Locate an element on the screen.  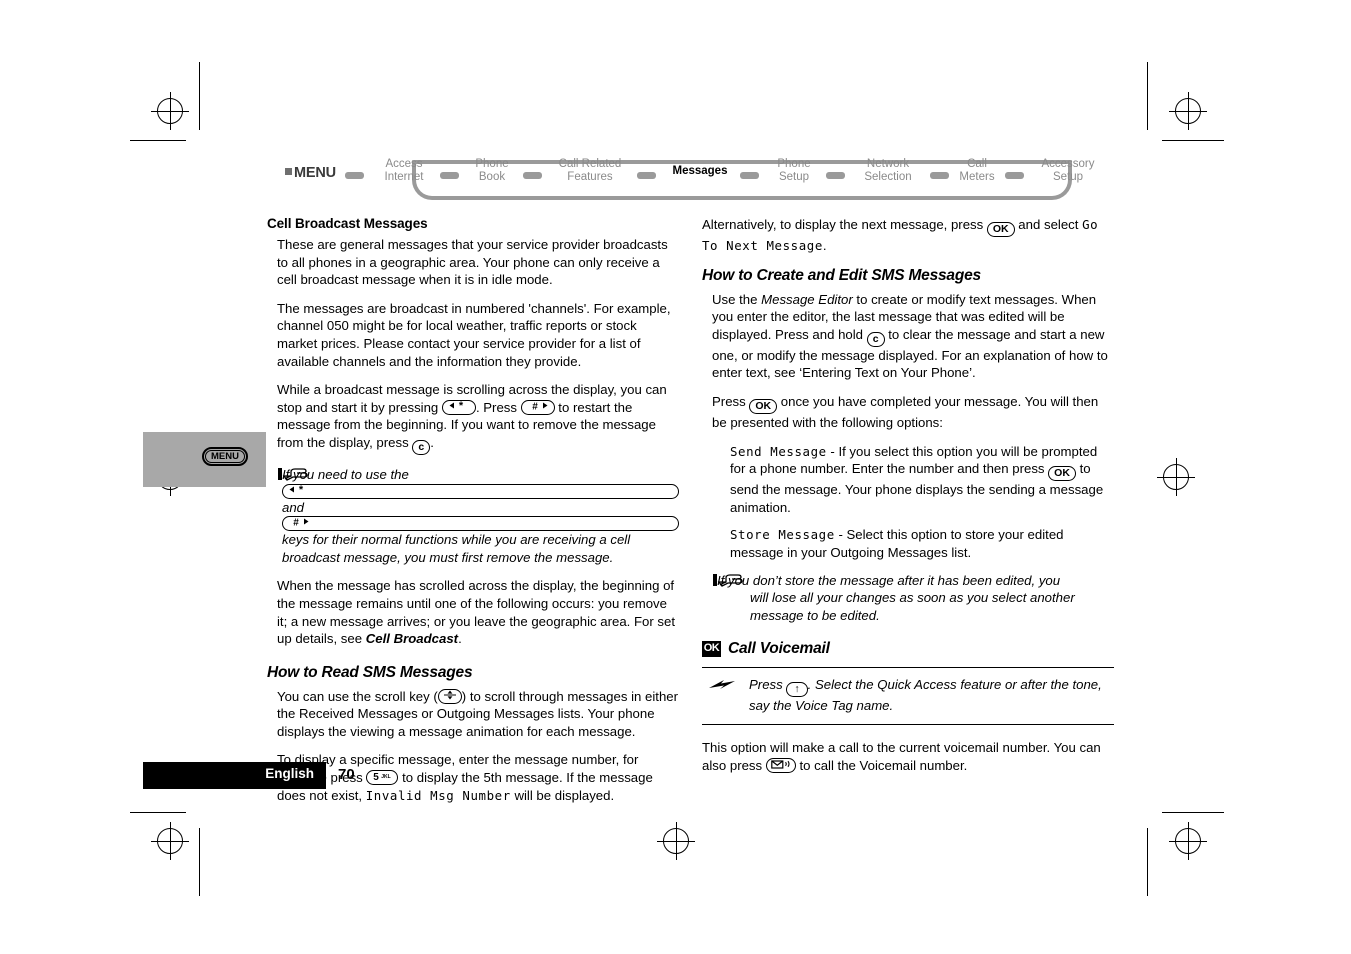
nav-item-label-network-line2: Selection is located at coordinates (888, 176).